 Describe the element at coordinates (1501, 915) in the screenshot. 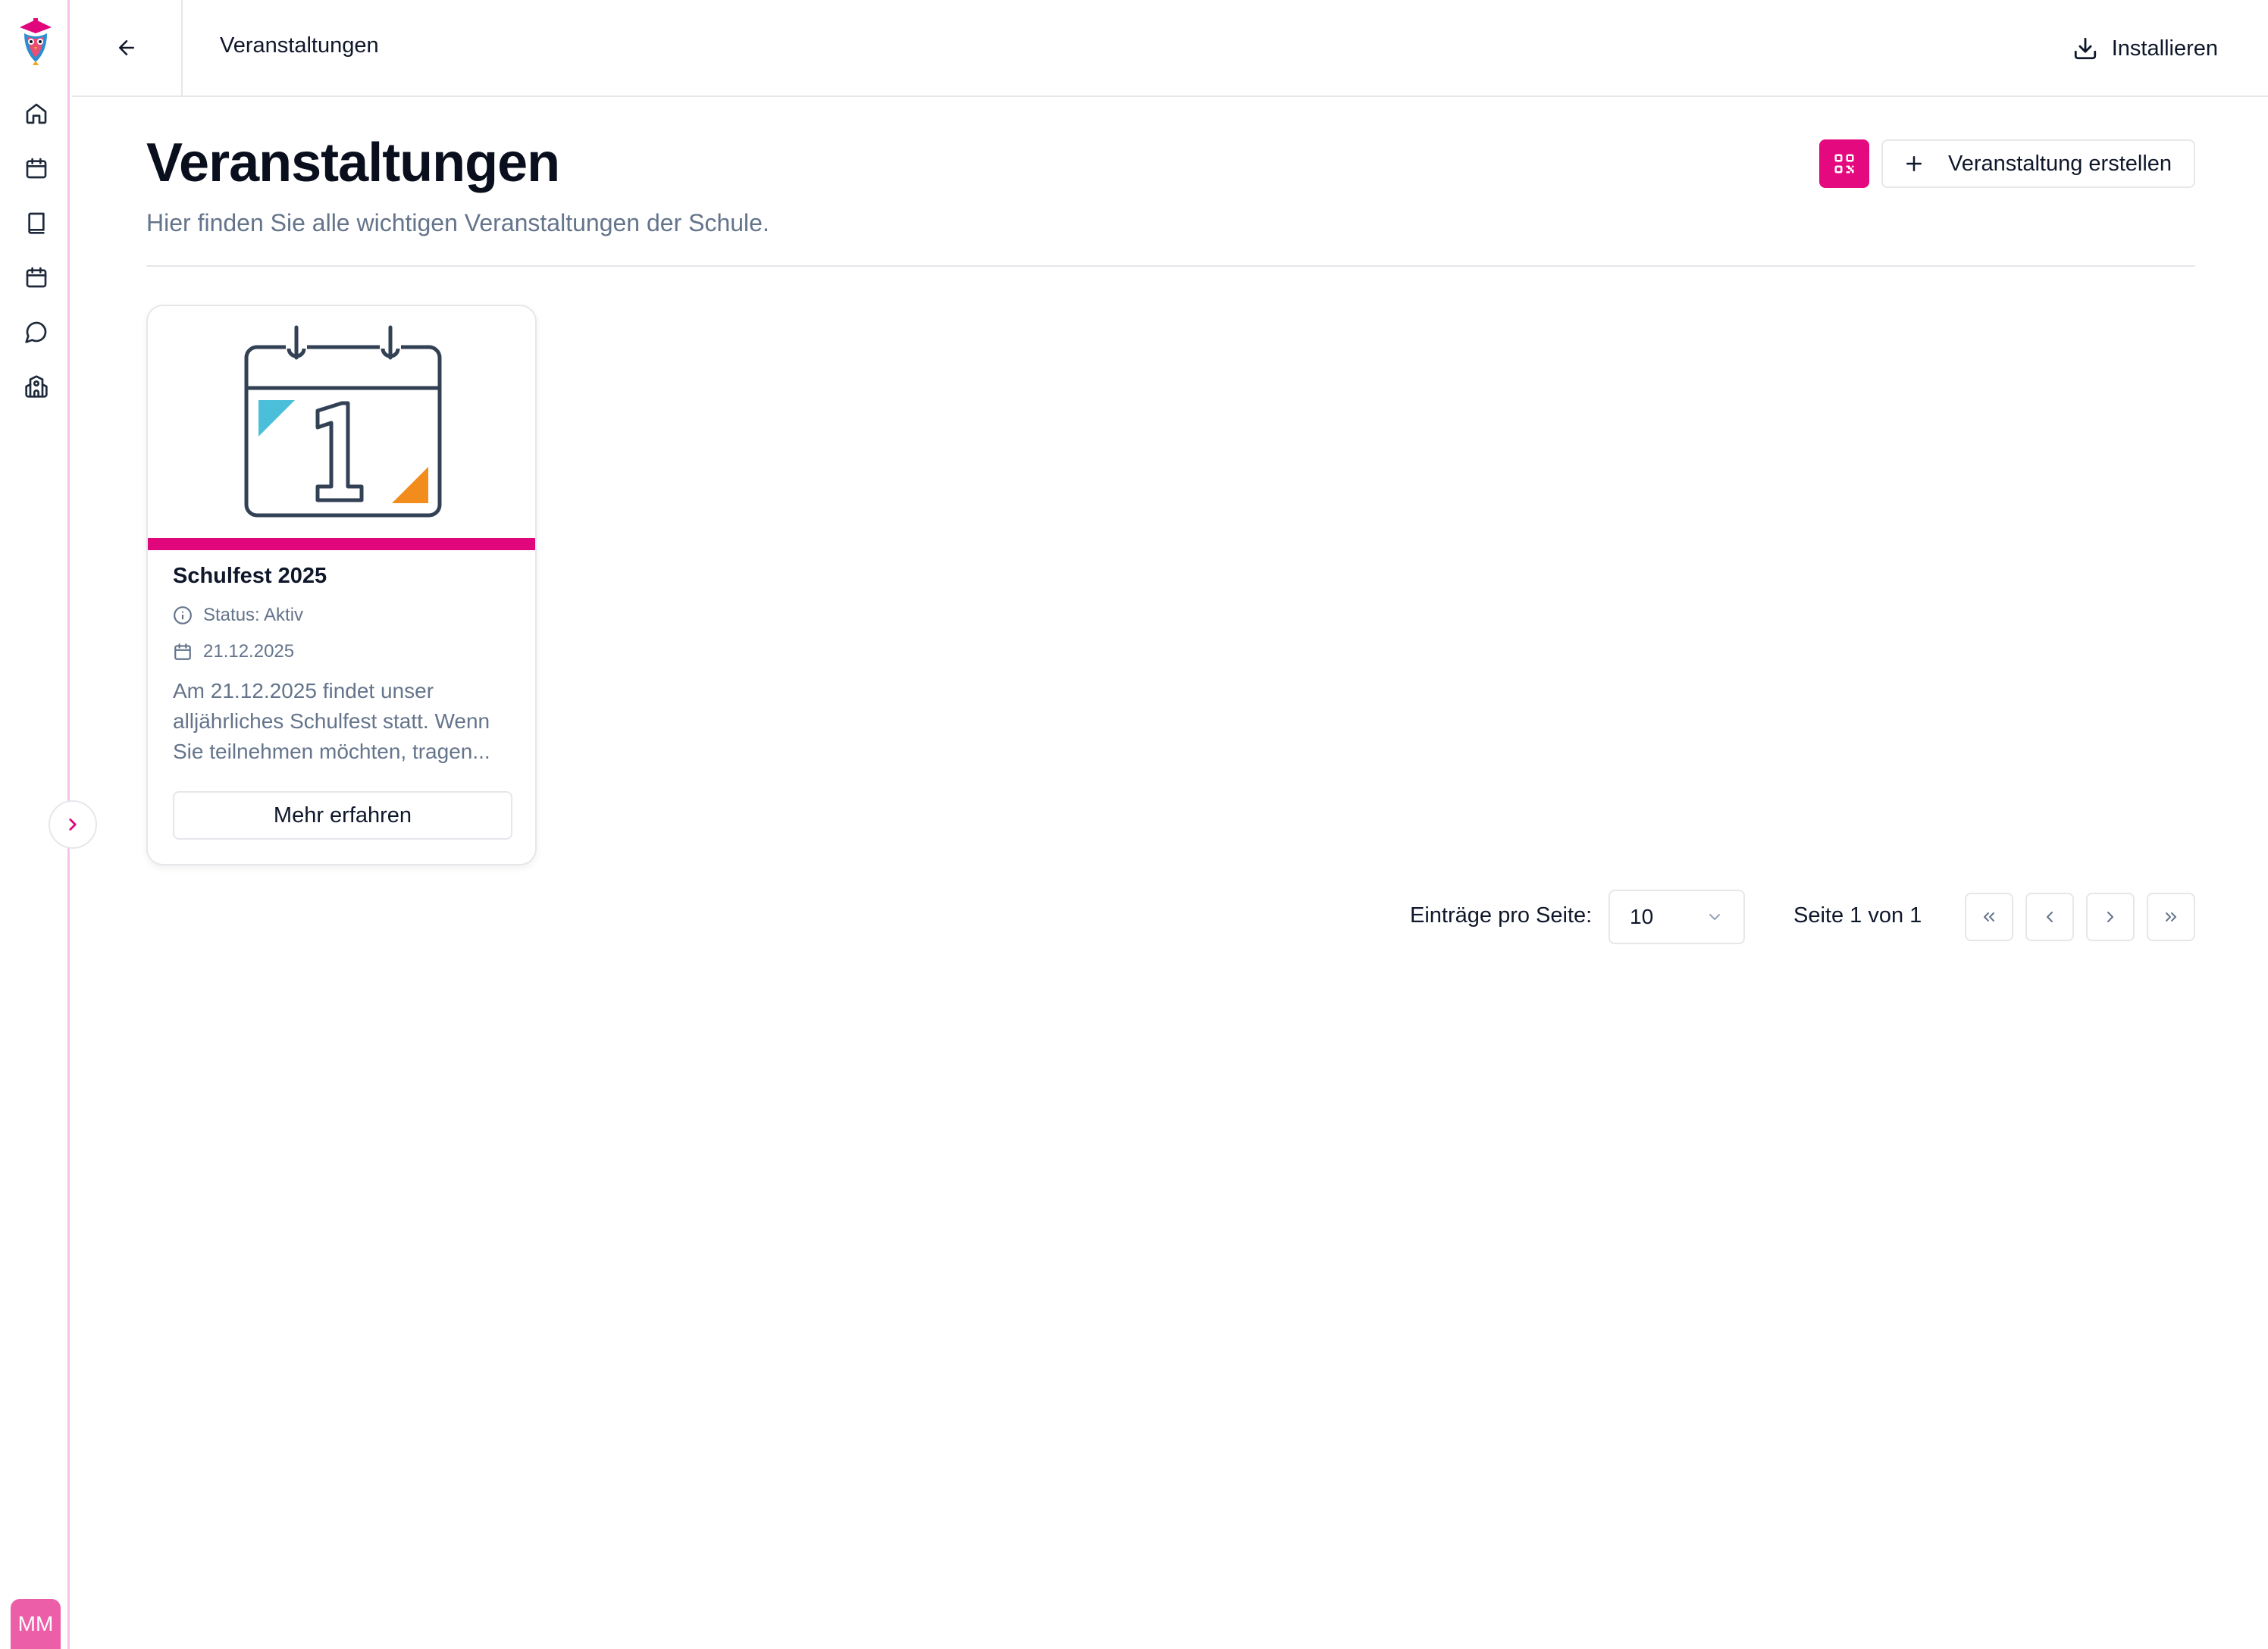

I see `per-page-label: Einträge pro Seite:` at that location.